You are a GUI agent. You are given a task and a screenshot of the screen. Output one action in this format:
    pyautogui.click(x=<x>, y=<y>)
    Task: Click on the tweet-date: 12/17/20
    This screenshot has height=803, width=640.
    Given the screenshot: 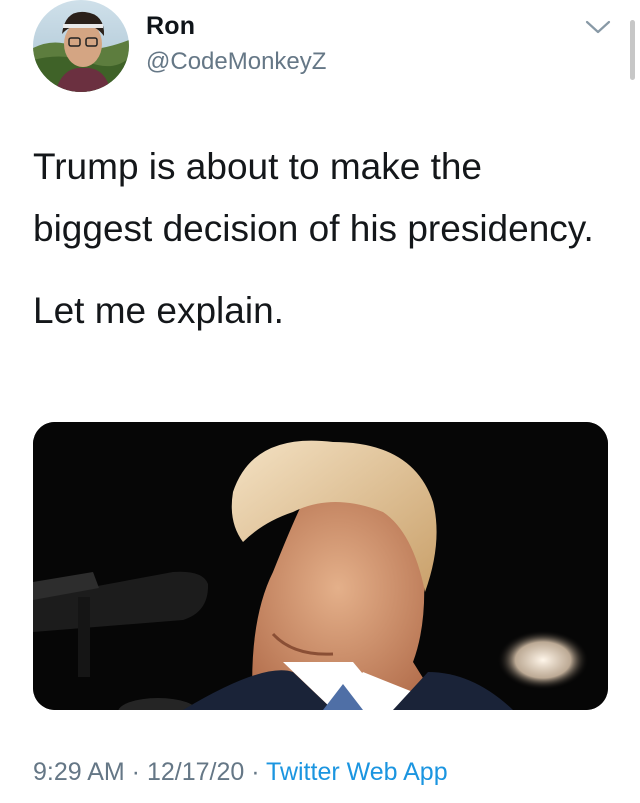 What is the action you would take?
    pyautogui.click(x=195, y=772)
    